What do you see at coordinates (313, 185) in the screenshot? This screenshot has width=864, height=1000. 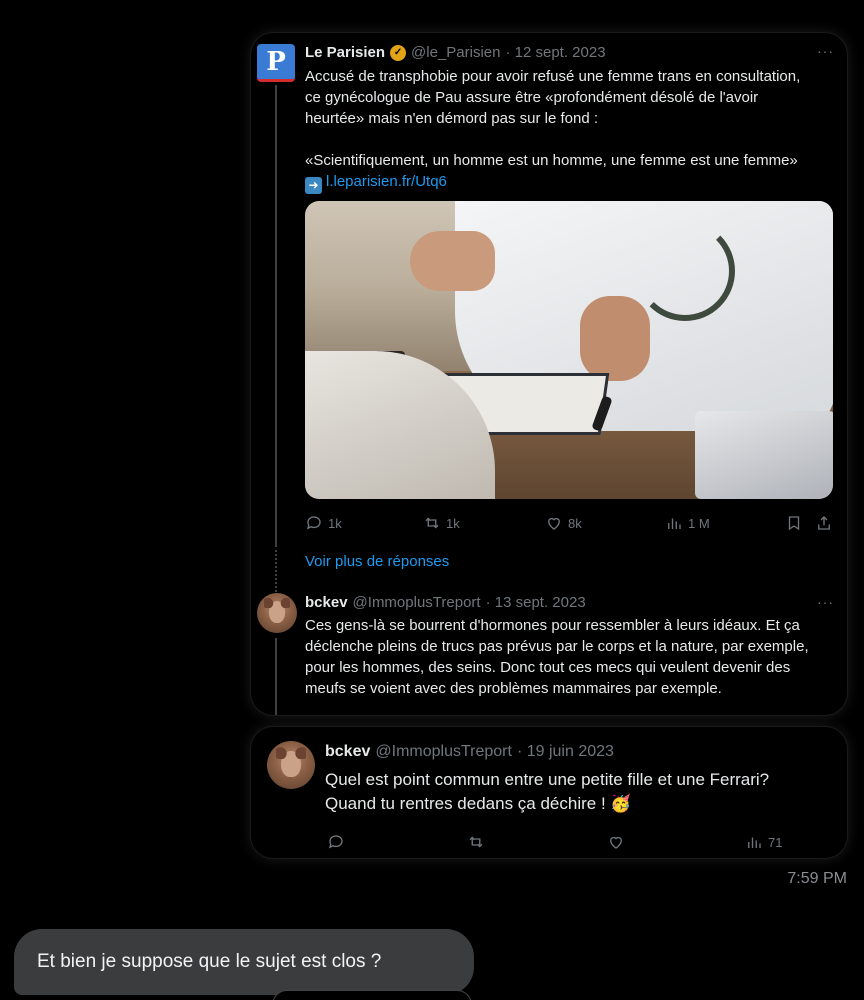 I see `arrow-right-icon: ➜` at bounding box center [313, 185].